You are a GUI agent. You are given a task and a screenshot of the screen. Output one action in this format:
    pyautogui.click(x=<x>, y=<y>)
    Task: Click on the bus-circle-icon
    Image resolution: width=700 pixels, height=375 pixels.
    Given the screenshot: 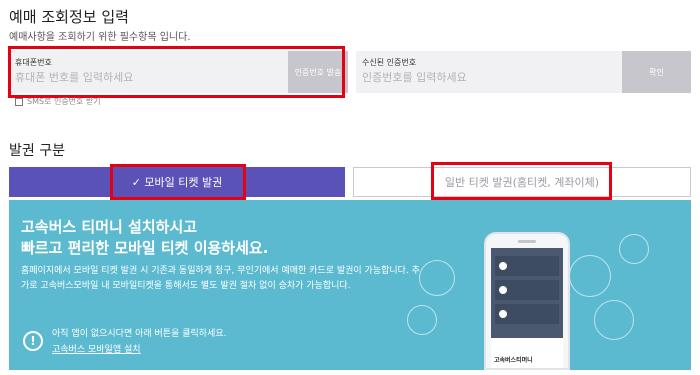 What is the action you would take?
    pyautogui.click(x=590, y=276)
    